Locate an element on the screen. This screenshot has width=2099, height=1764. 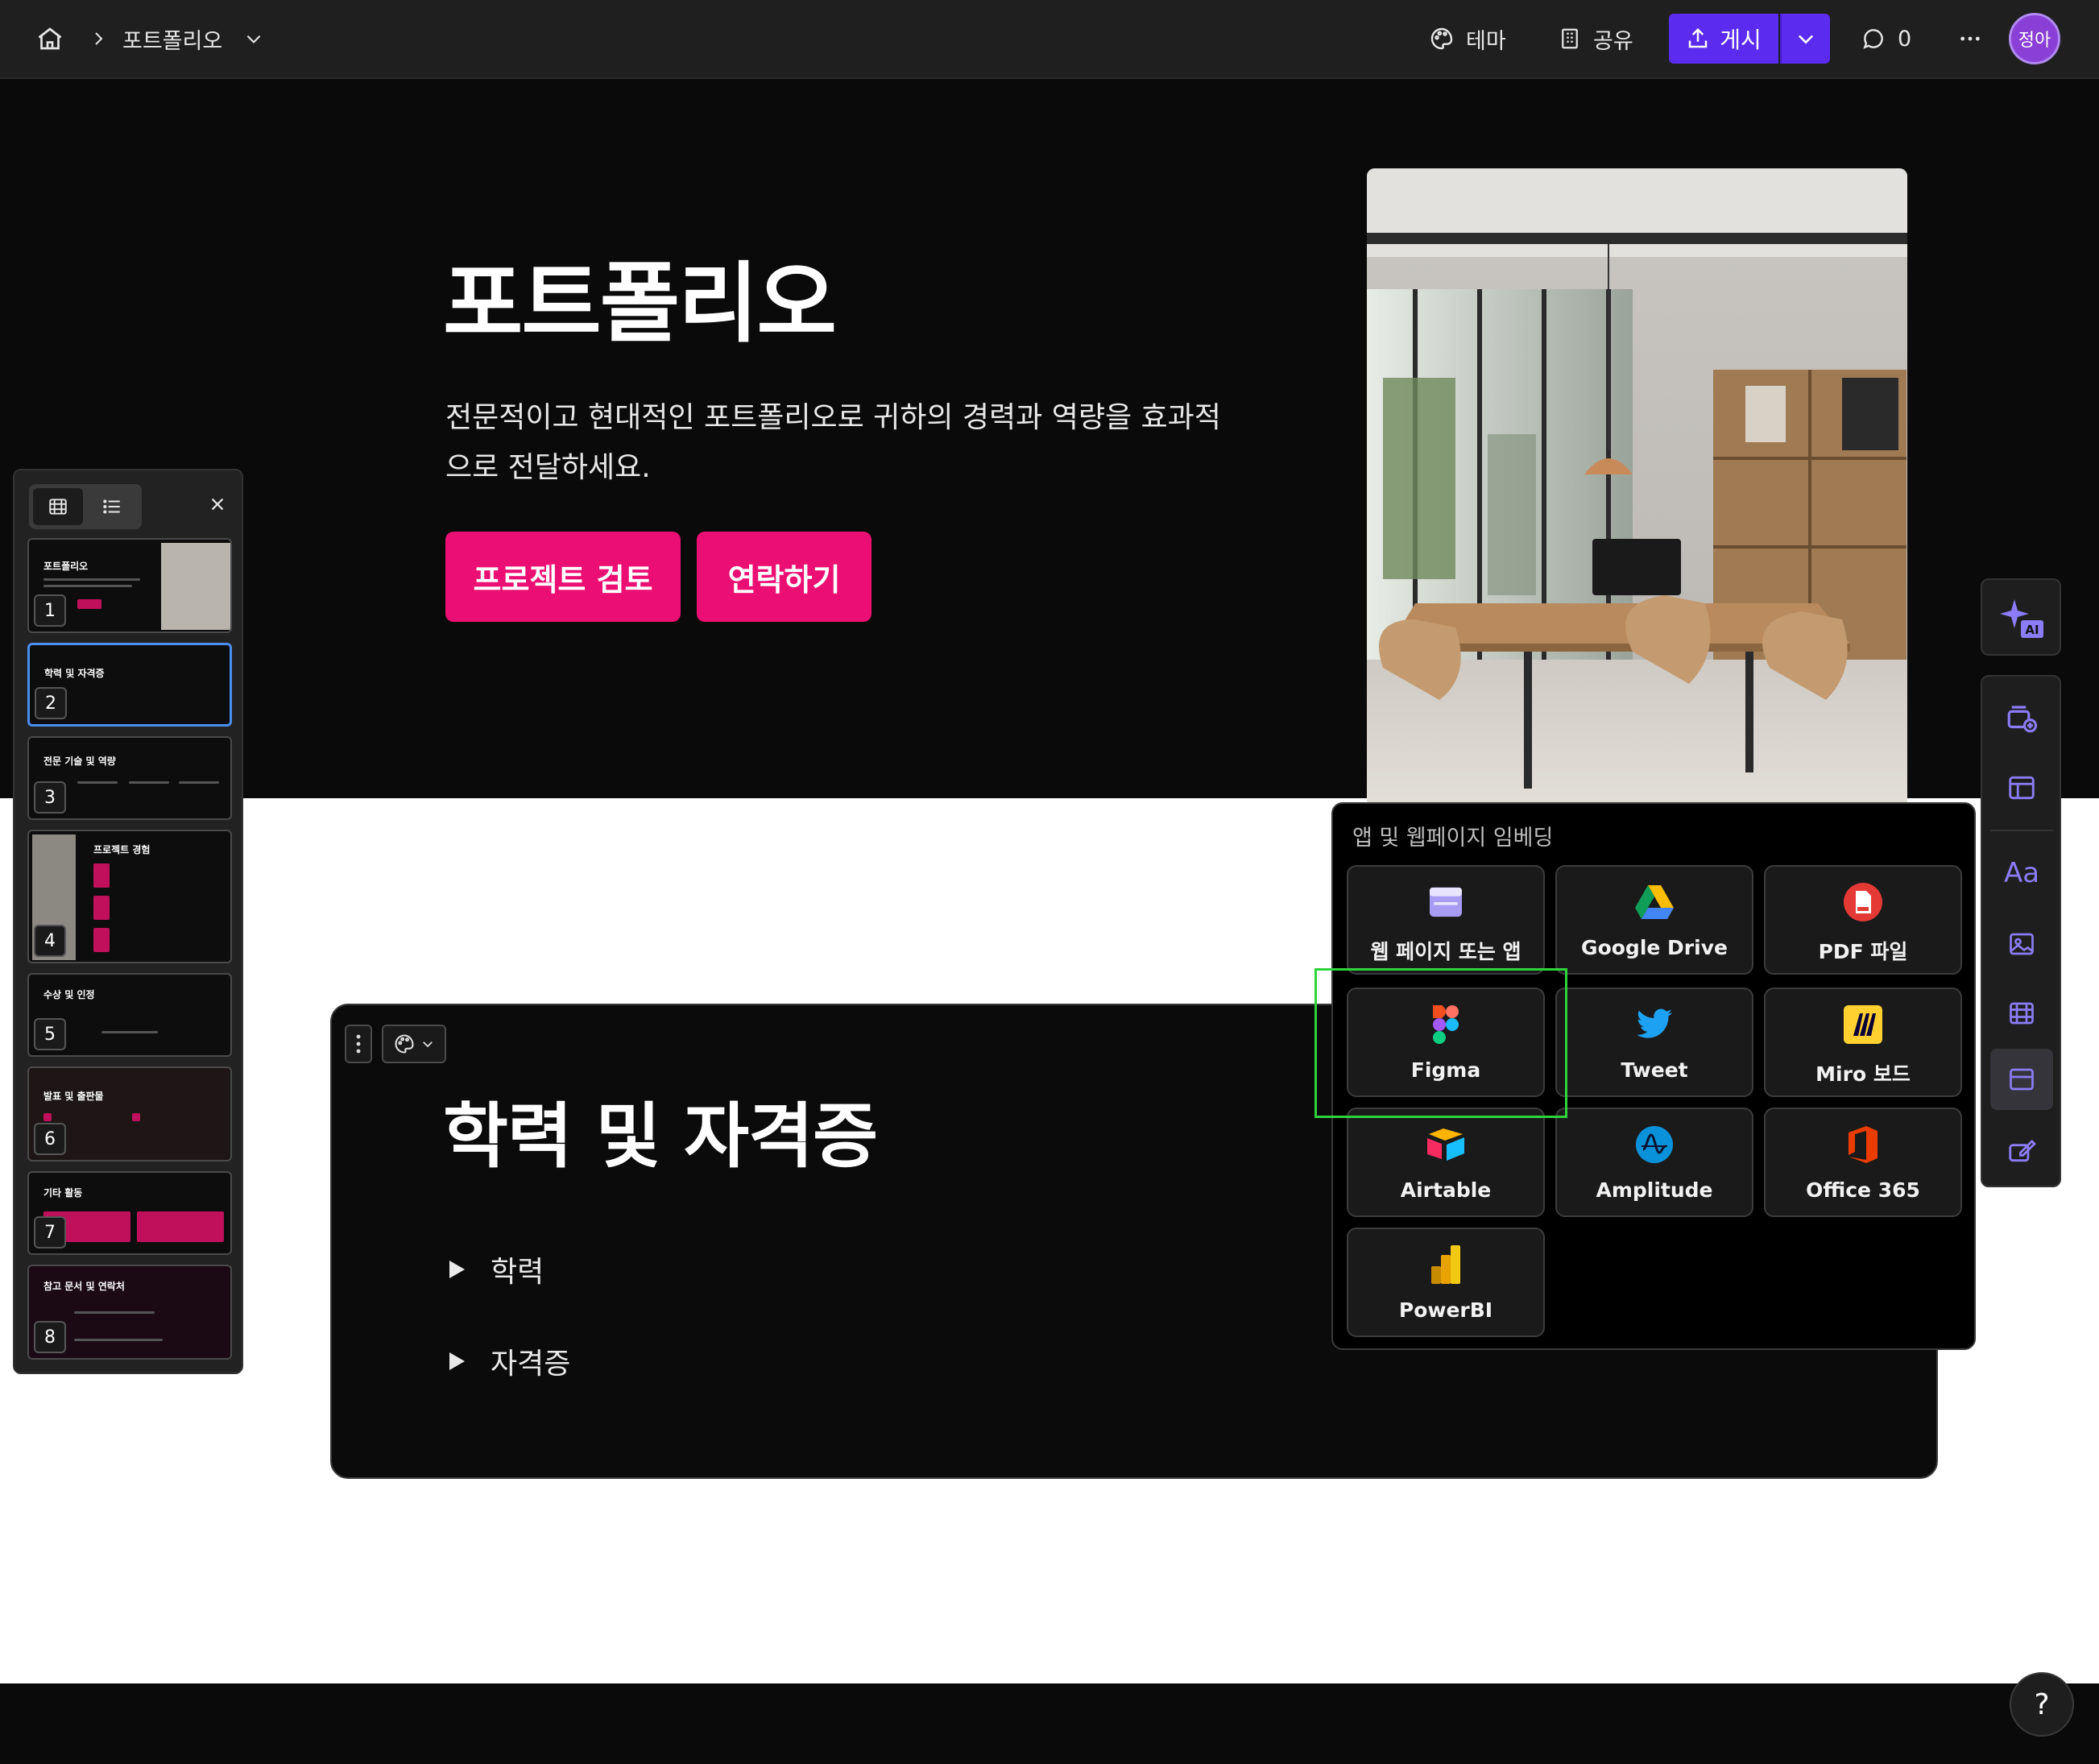
embed-figma: Figma is located at coordinates (1446, 1042).